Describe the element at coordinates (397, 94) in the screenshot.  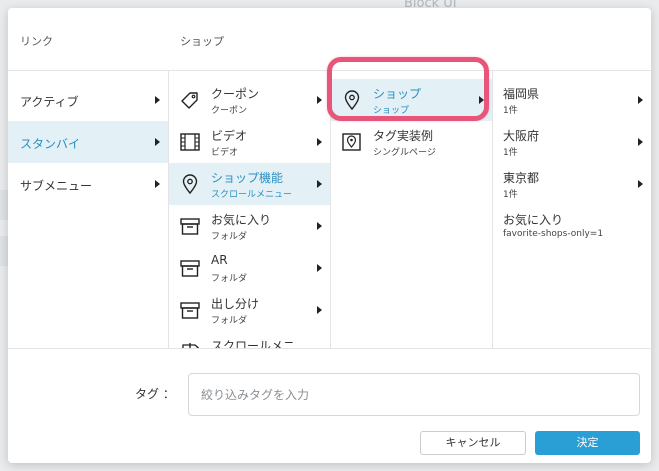
I see `menu-item-label: ショップ` at that location.